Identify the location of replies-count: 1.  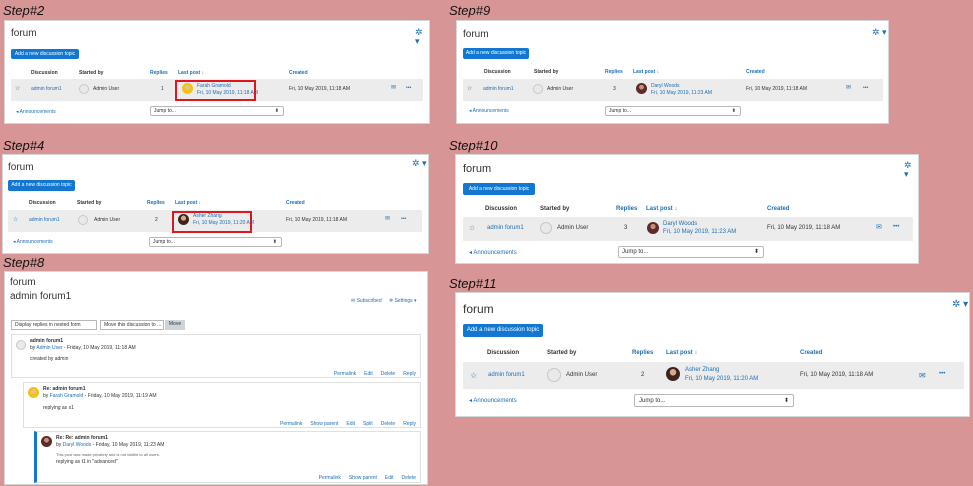
(162, 89).